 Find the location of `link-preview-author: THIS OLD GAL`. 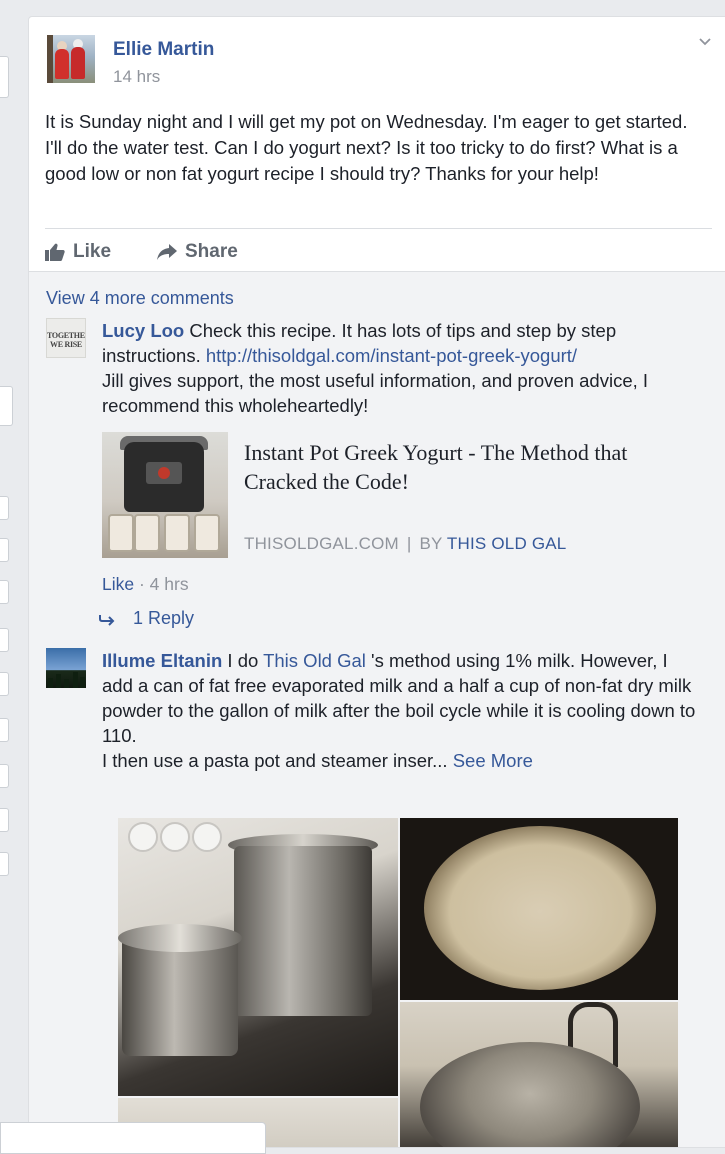

link-preview-author: THIS OLD GAL is located at coordinates (507, 543).